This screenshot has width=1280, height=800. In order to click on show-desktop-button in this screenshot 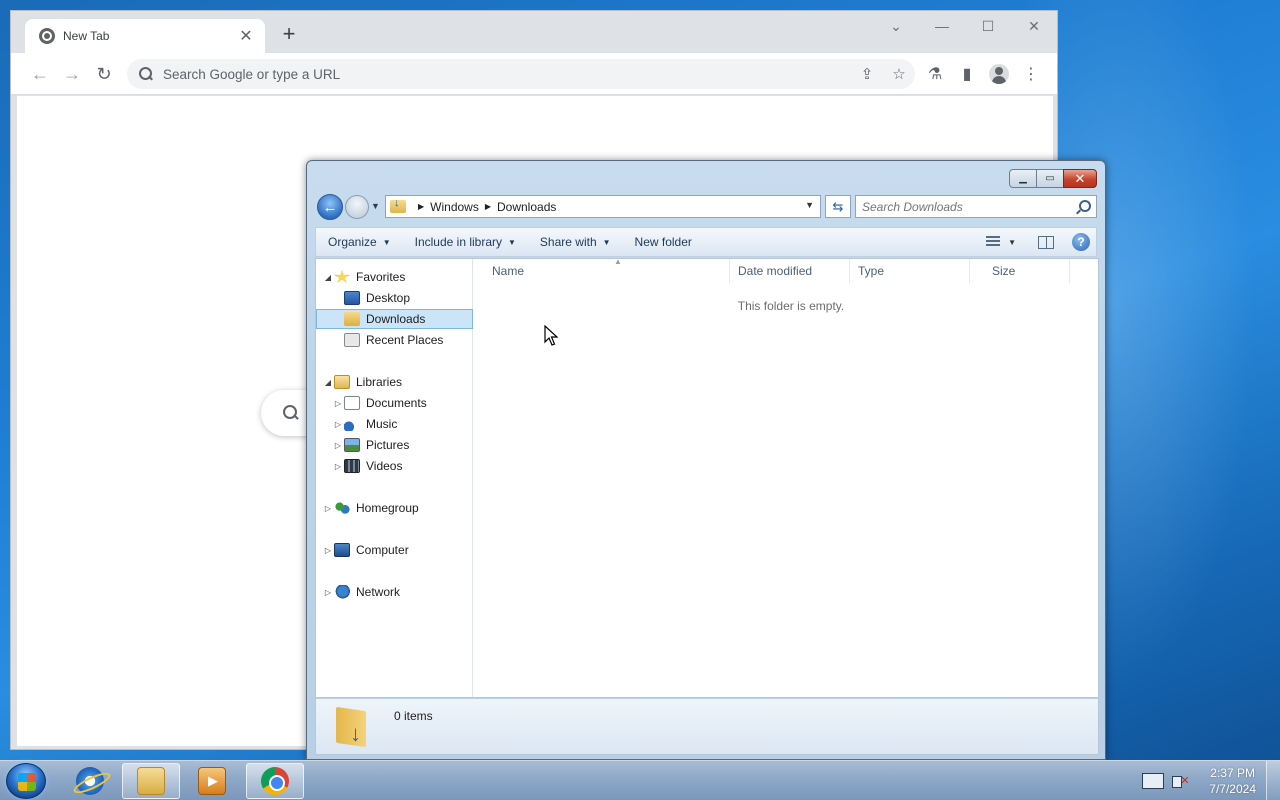, I will do `click(1273, 780)`.